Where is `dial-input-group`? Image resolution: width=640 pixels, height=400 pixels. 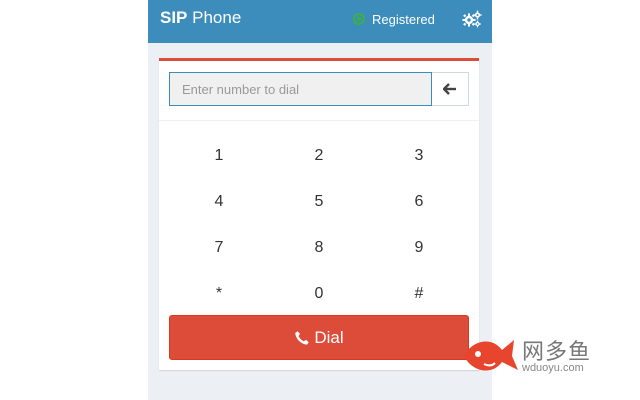 dial-input-group is located at coordinates (319, 89).